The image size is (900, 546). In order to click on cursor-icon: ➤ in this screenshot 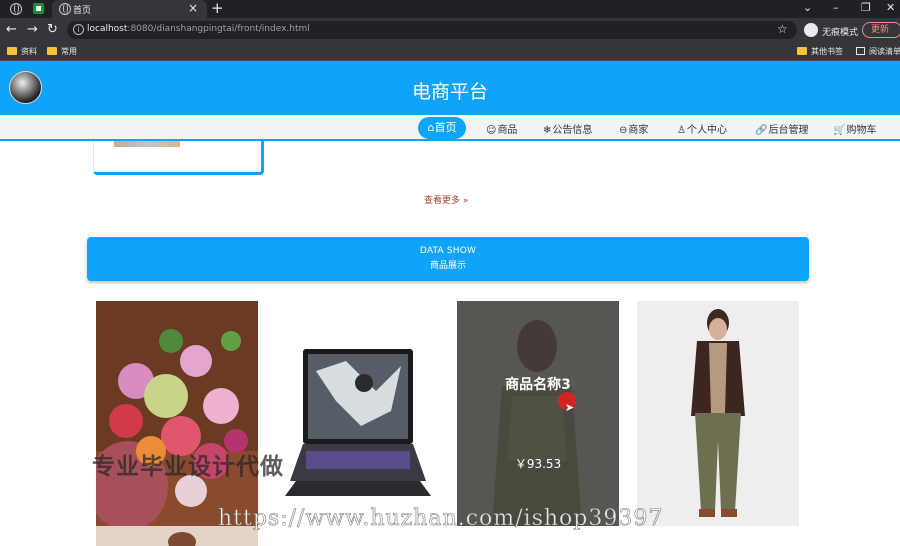, I will do `click(570, 407)`.